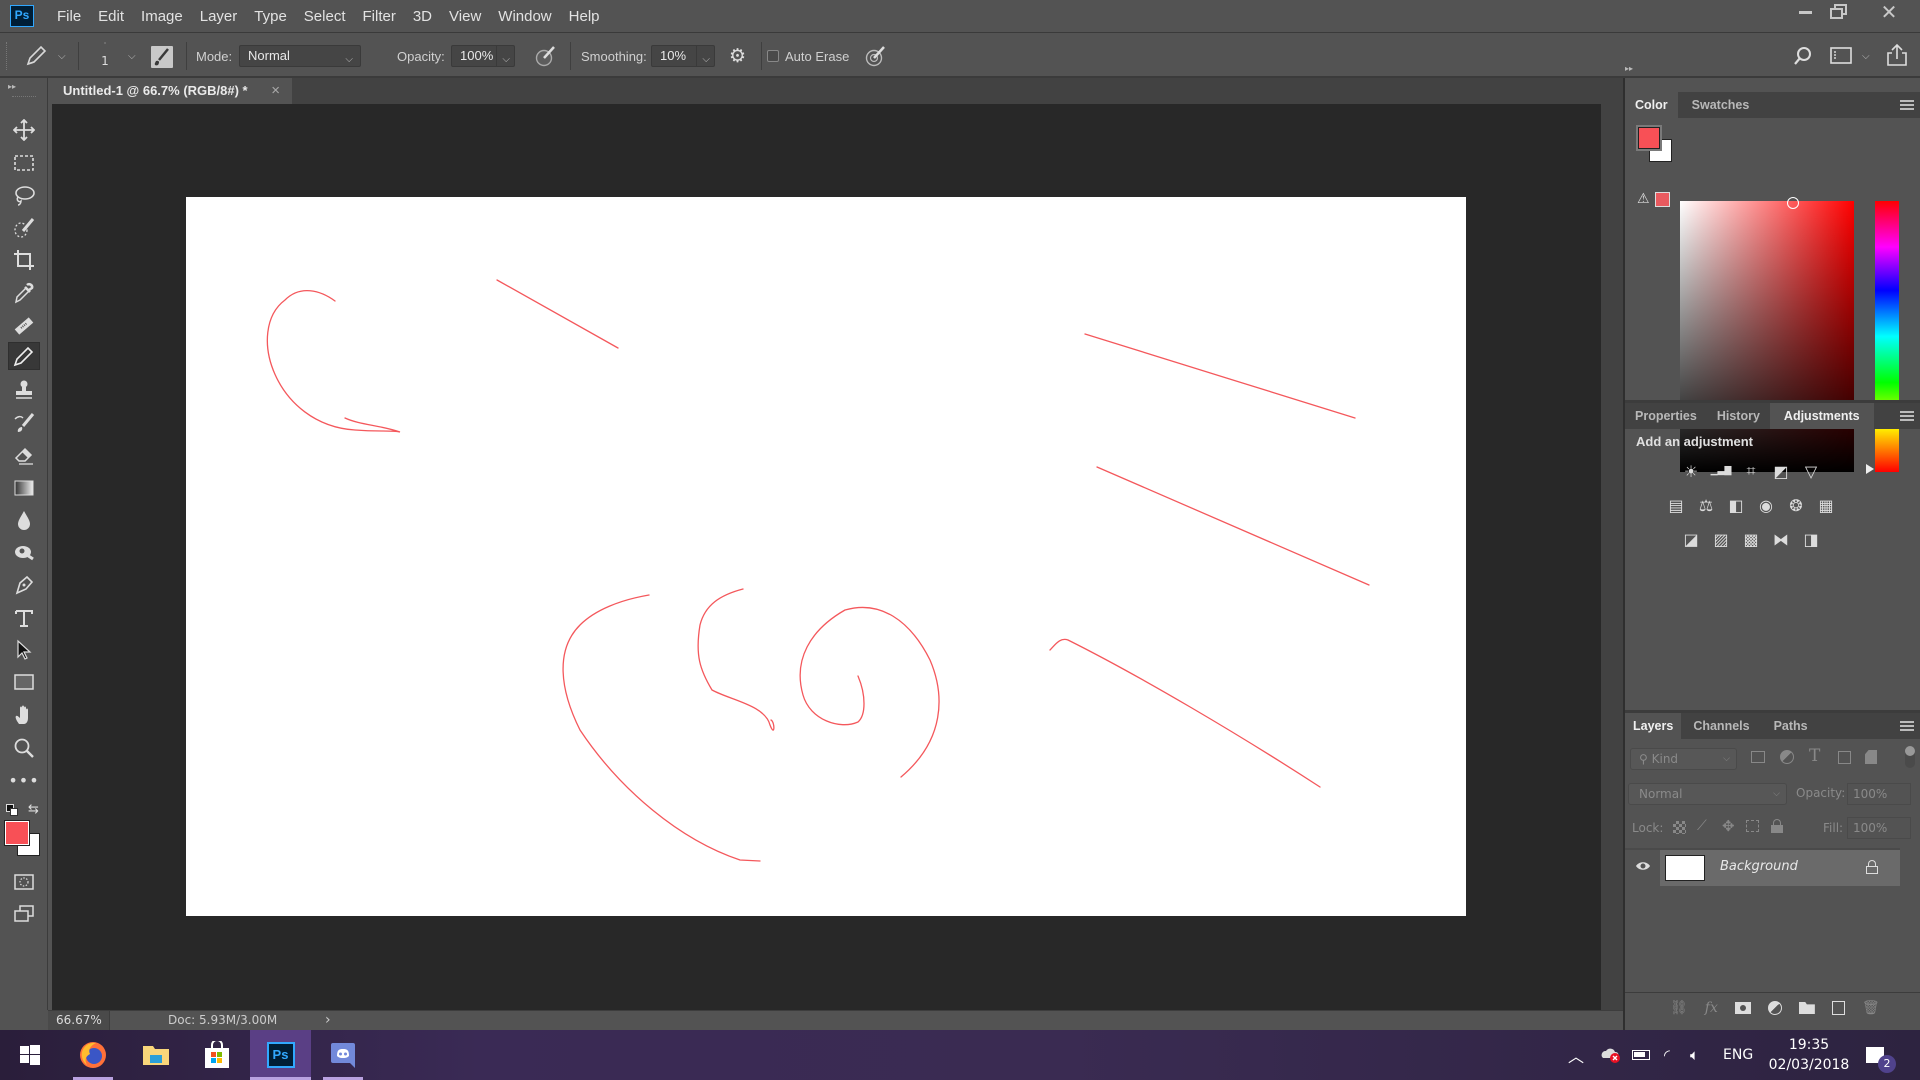 The image size is (1920, 1080). What do you see at coordinates (1777, 826) in the screenshot?
I see `lock-all-icon` at bounding box center [1777, 826].